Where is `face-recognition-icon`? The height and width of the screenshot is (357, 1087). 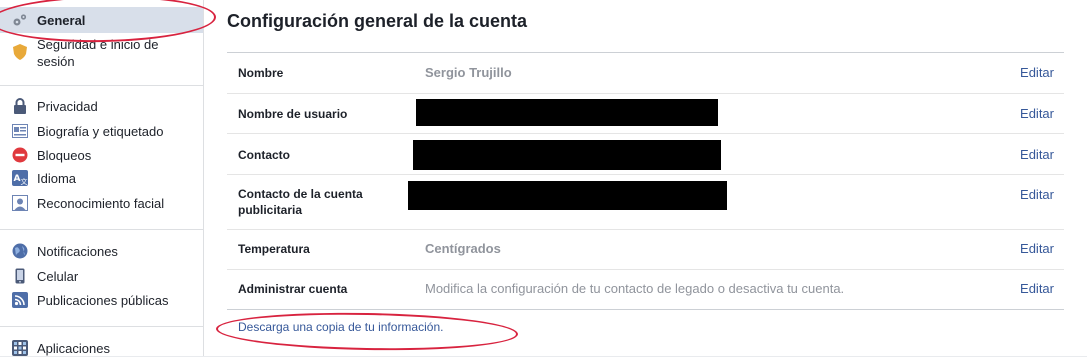
face-recognition-icon is located at coordinates (20, 203).